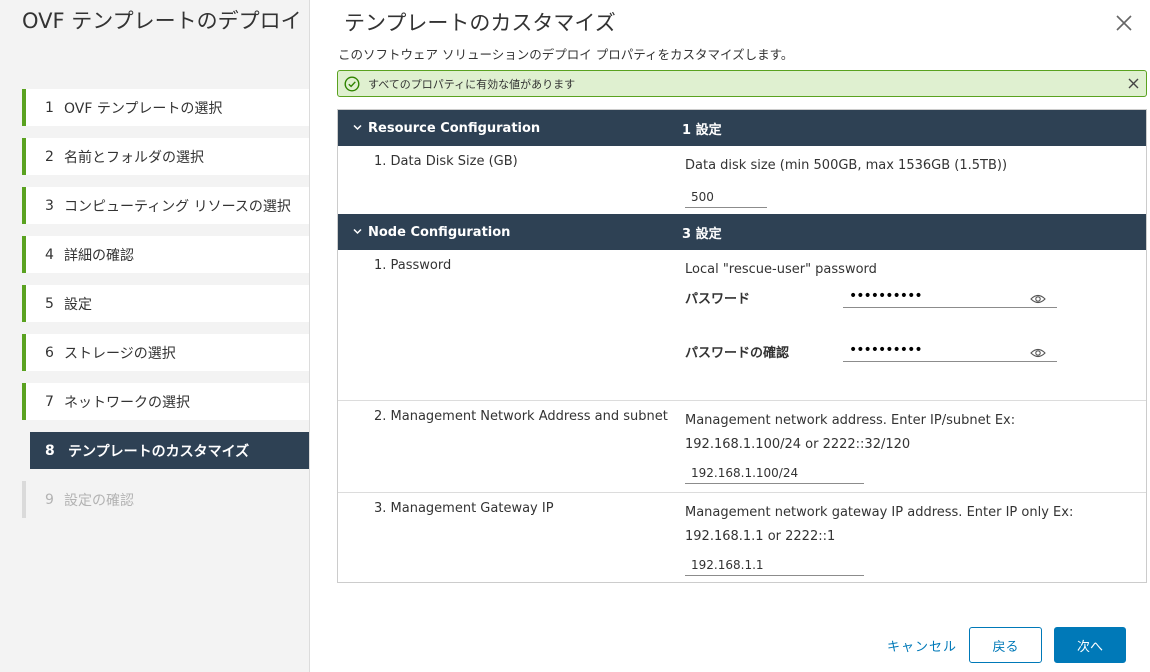 This screenshot has width=1150, height=672. I want to click on step-select-network: 7 ネットワークの選択, so click(165, 401).